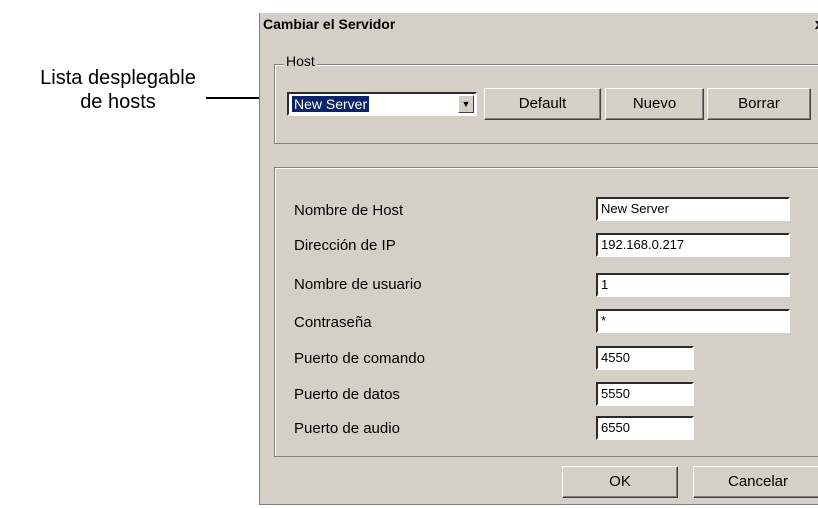 The image size is (818, 508). What do you see at coordinates (466, 104) in the screenshot?
I see `chevron-down-icon: ▼` at bounding box center [466, 104].